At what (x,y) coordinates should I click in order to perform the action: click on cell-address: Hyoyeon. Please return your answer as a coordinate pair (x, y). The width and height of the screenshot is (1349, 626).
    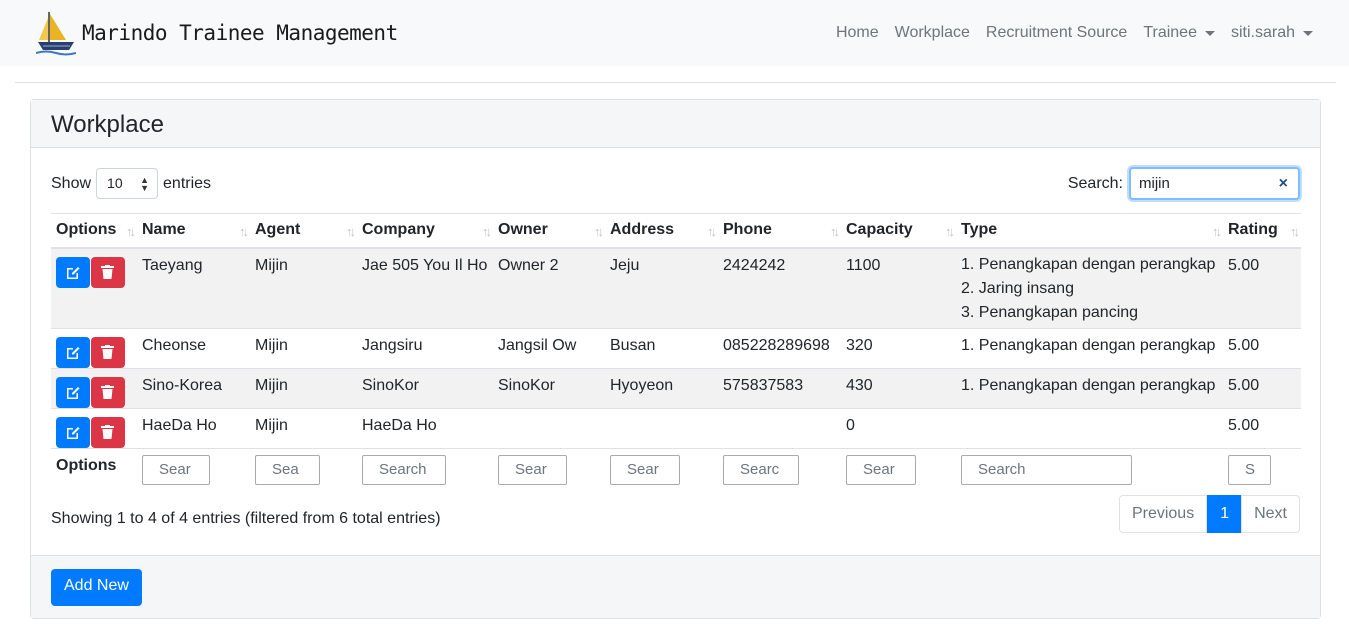
    Looking at the image, I should click on (661, 388).